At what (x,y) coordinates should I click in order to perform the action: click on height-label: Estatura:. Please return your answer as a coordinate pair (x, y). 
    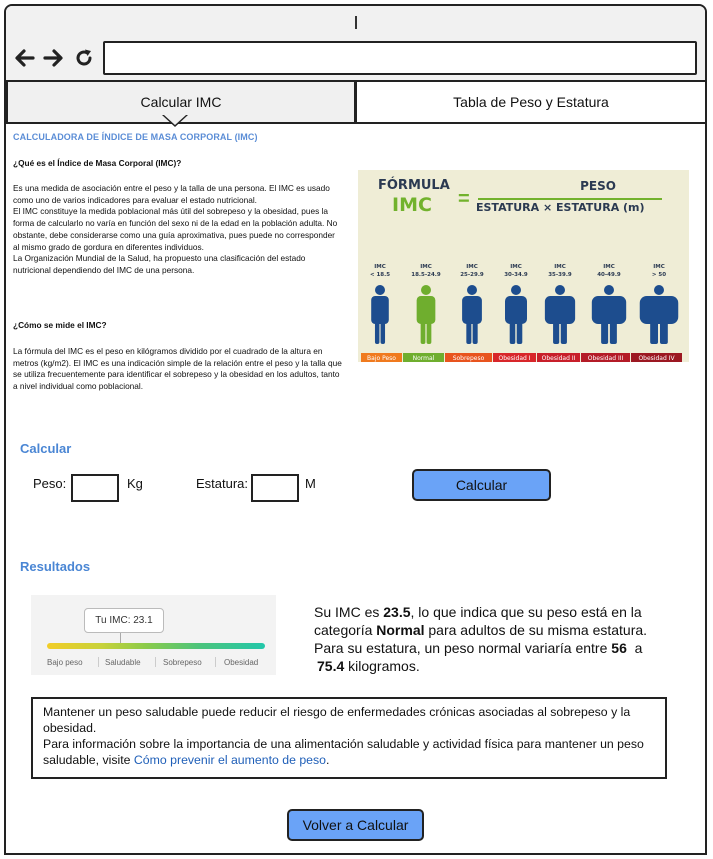
    Looking at the image, I should click on (222, 483).